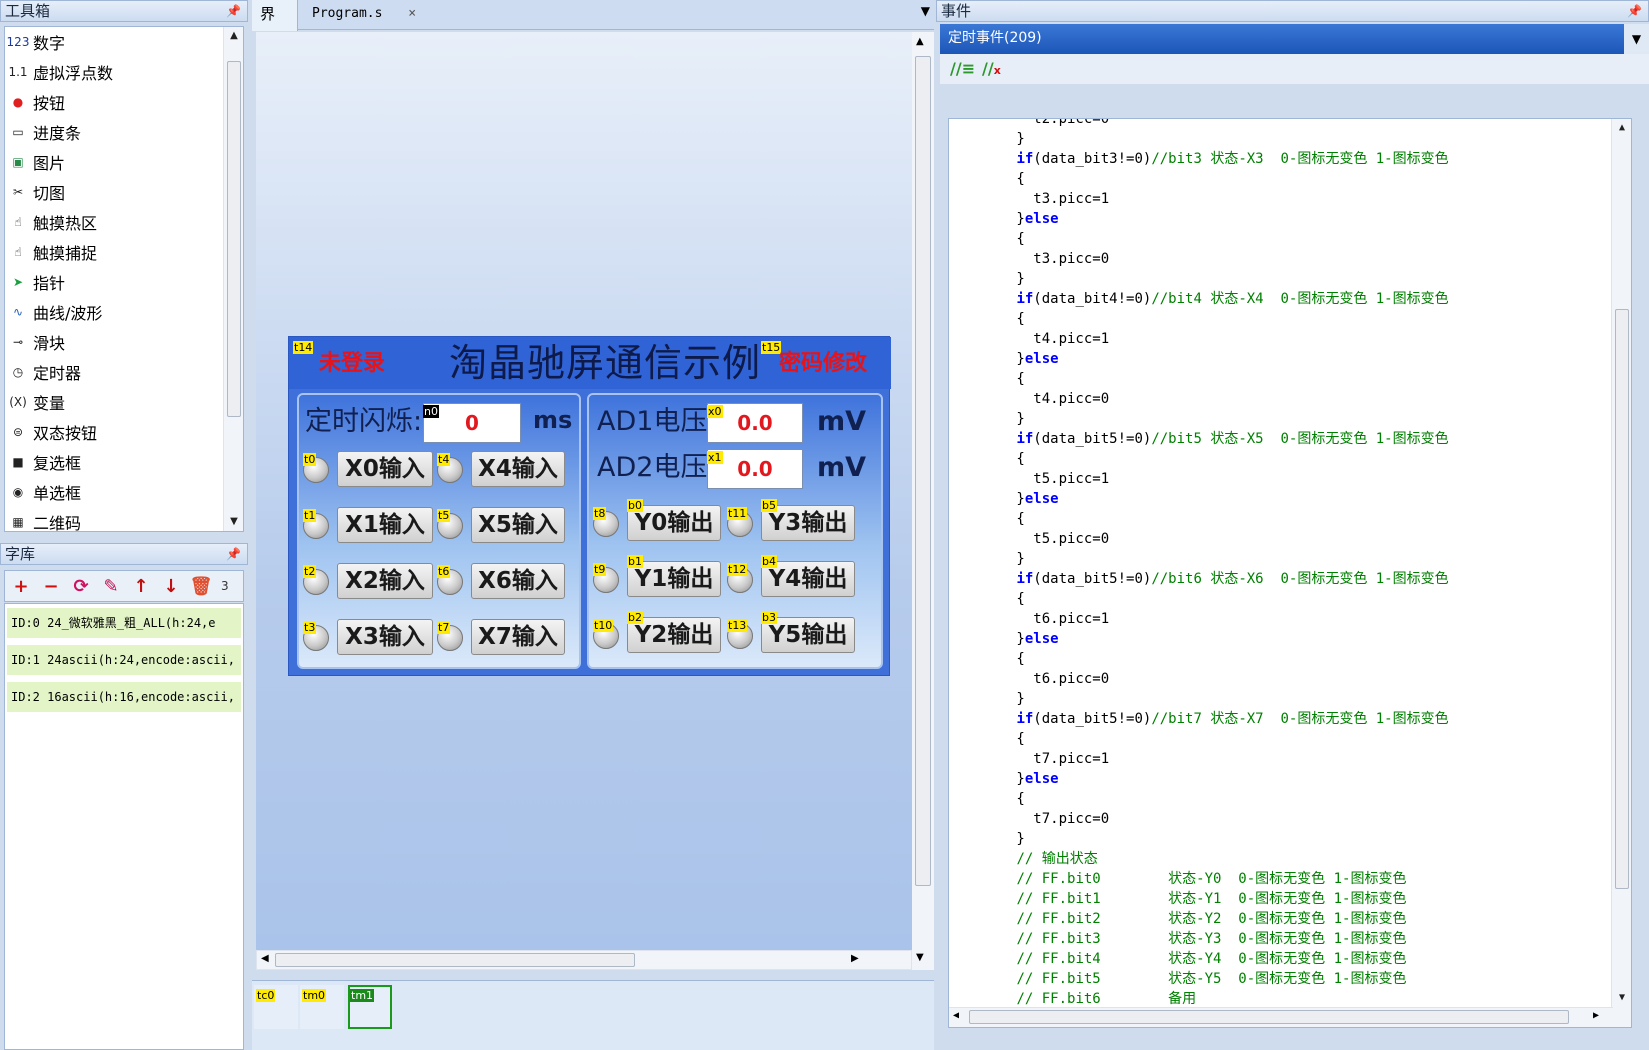 The width and height of the screenshot is (1649, 1050). Describe the element at coordinates (518, 525) in the screenshot. I see `input-button: X5输入` at that location.